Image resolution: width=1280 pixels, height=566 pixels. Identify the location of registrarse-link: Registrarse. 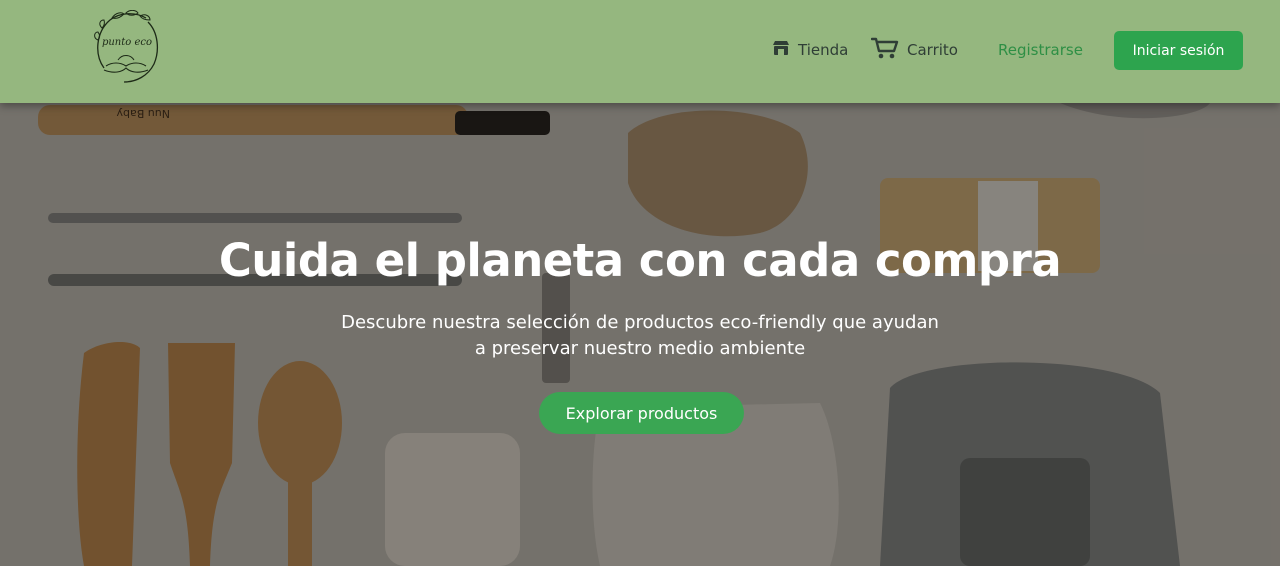
(1040, 50).